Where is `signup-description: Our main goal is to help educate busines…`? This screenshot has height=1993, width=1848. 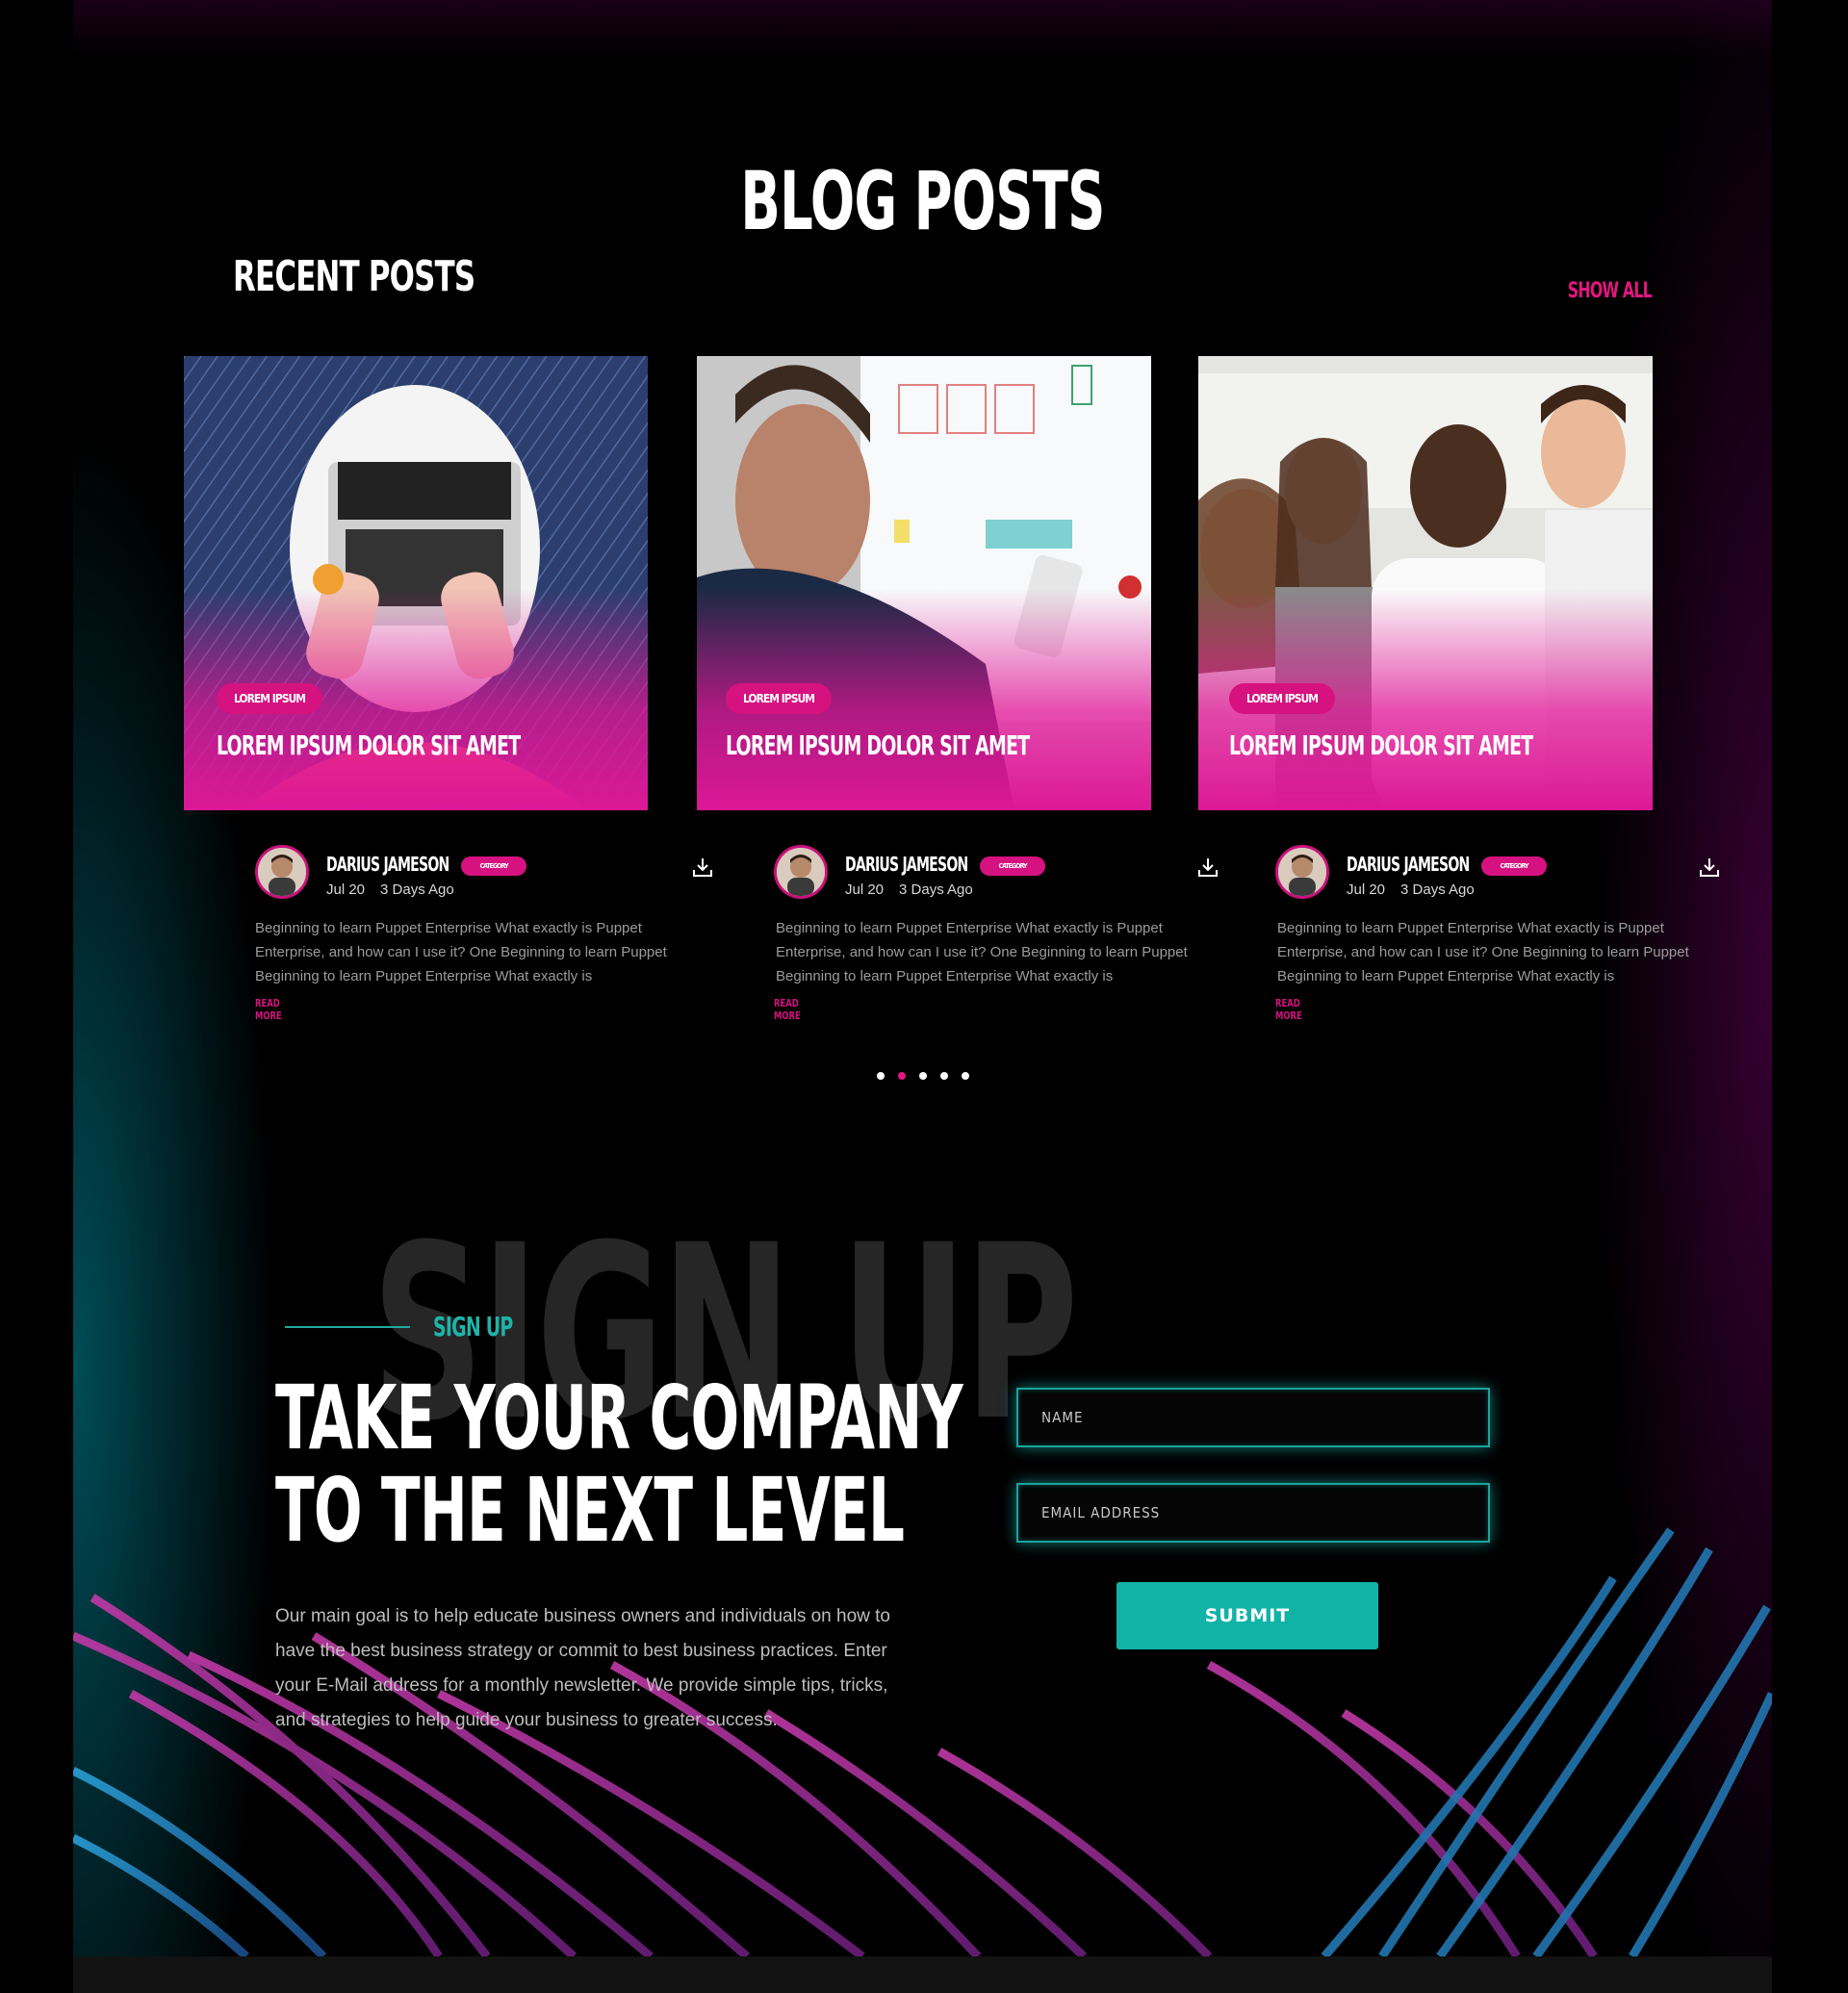 signup-description: Our main goal is to help educate busines… is located at coordinates (582, 1668).